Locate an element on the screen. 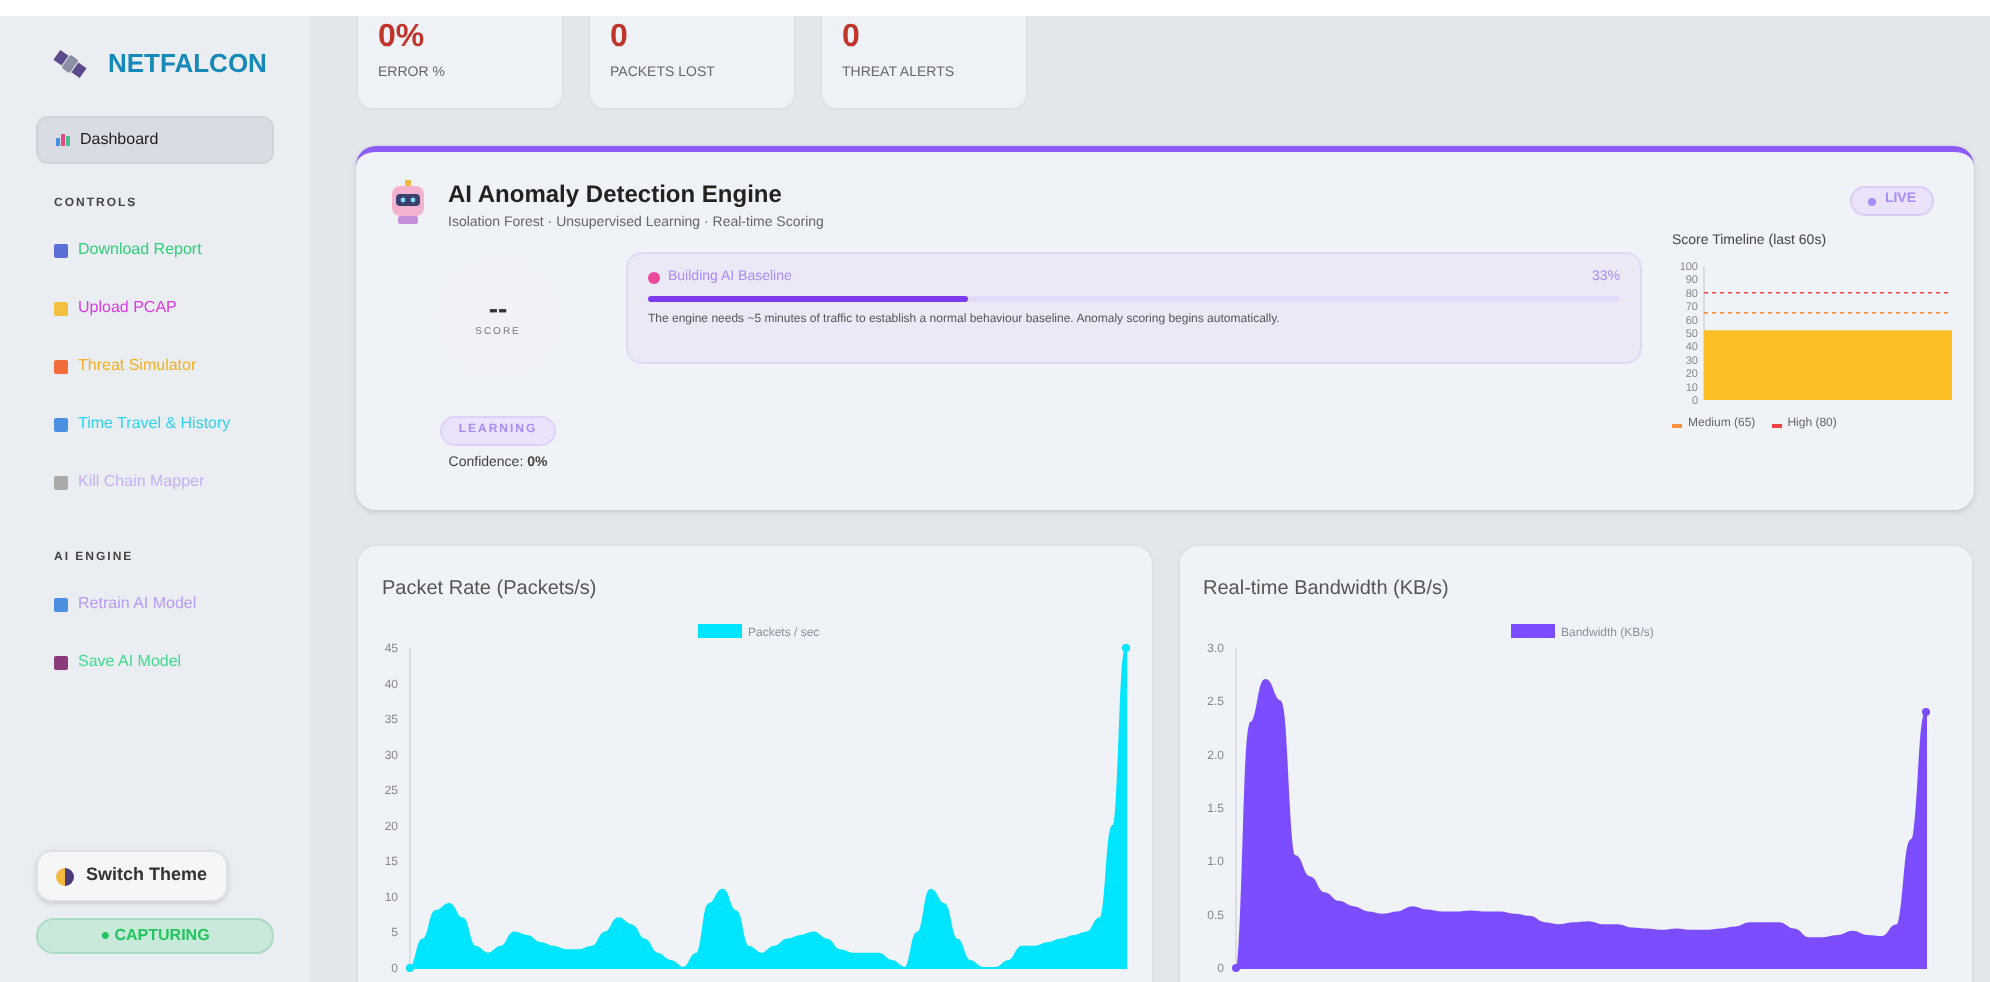 The height and width of the screenshot is (982, 1990). chart-title: Real-time Bandwidth (KB/s) is located at coordinates (1327, 590).